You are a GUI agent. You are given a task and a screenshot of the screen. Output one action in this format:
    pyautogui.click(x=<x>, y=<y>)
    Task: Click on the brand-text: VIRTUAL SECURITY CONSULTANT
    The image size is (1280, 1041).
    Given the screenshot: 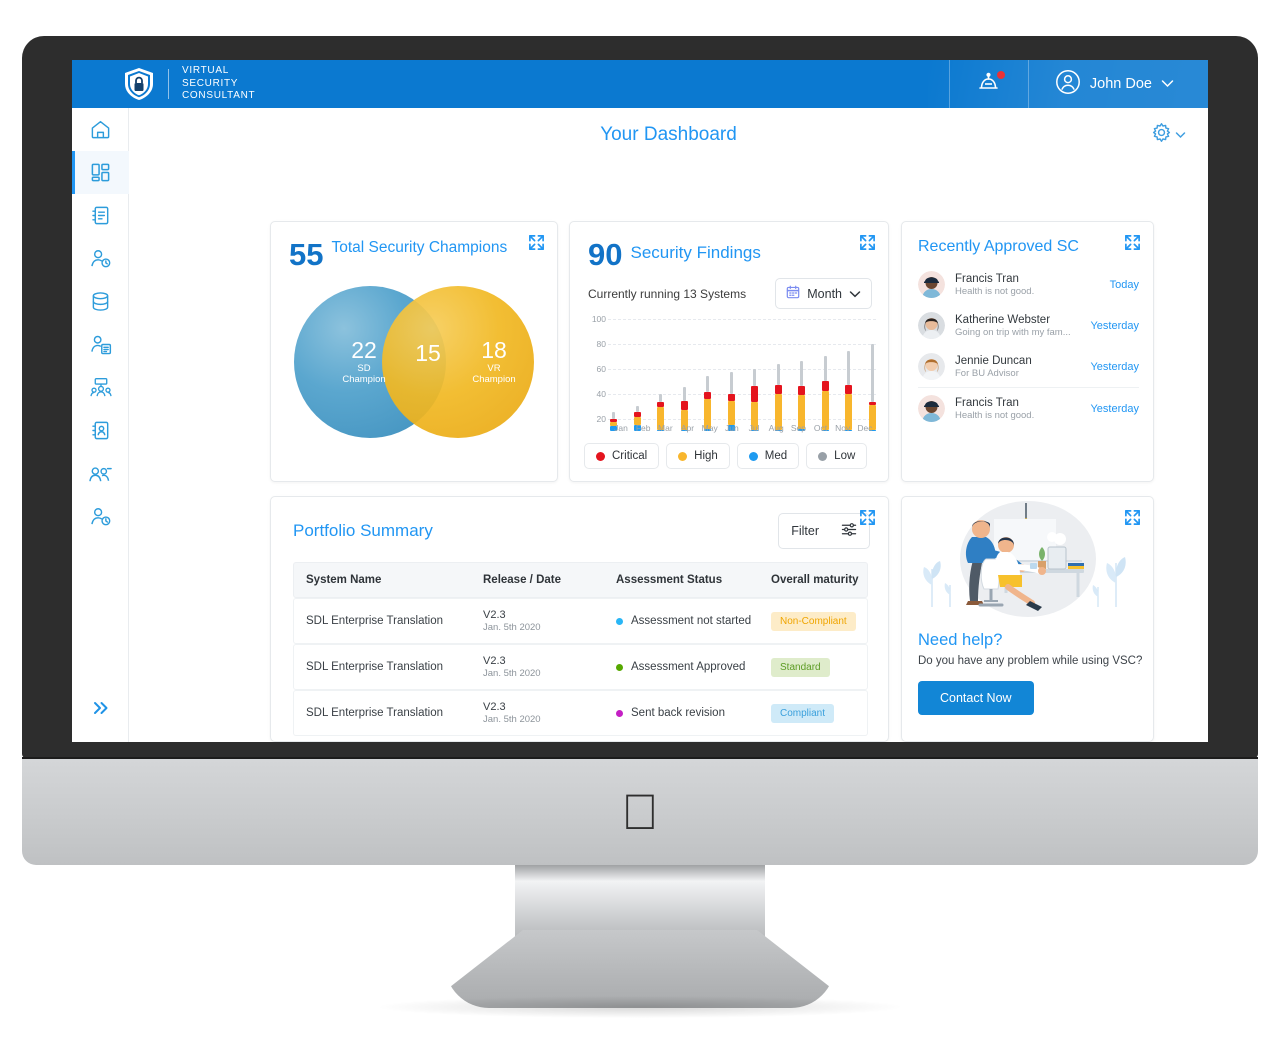 What is the action you would take?
    pyautogui.click(x=218, y=84)
    